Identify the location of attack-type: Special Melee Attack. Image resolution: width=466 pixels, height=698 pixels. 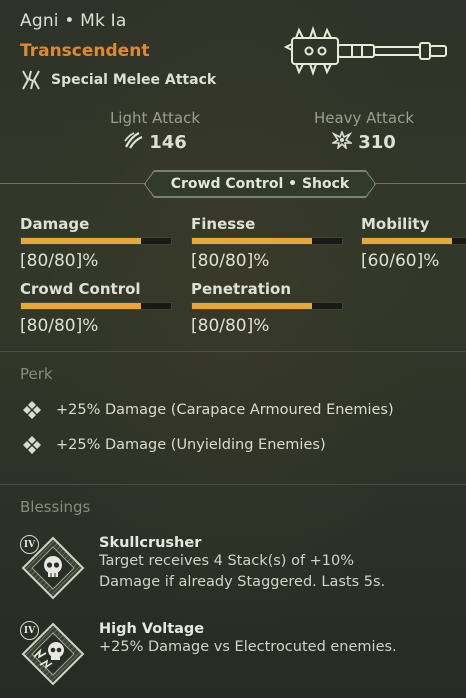
(118, 80).